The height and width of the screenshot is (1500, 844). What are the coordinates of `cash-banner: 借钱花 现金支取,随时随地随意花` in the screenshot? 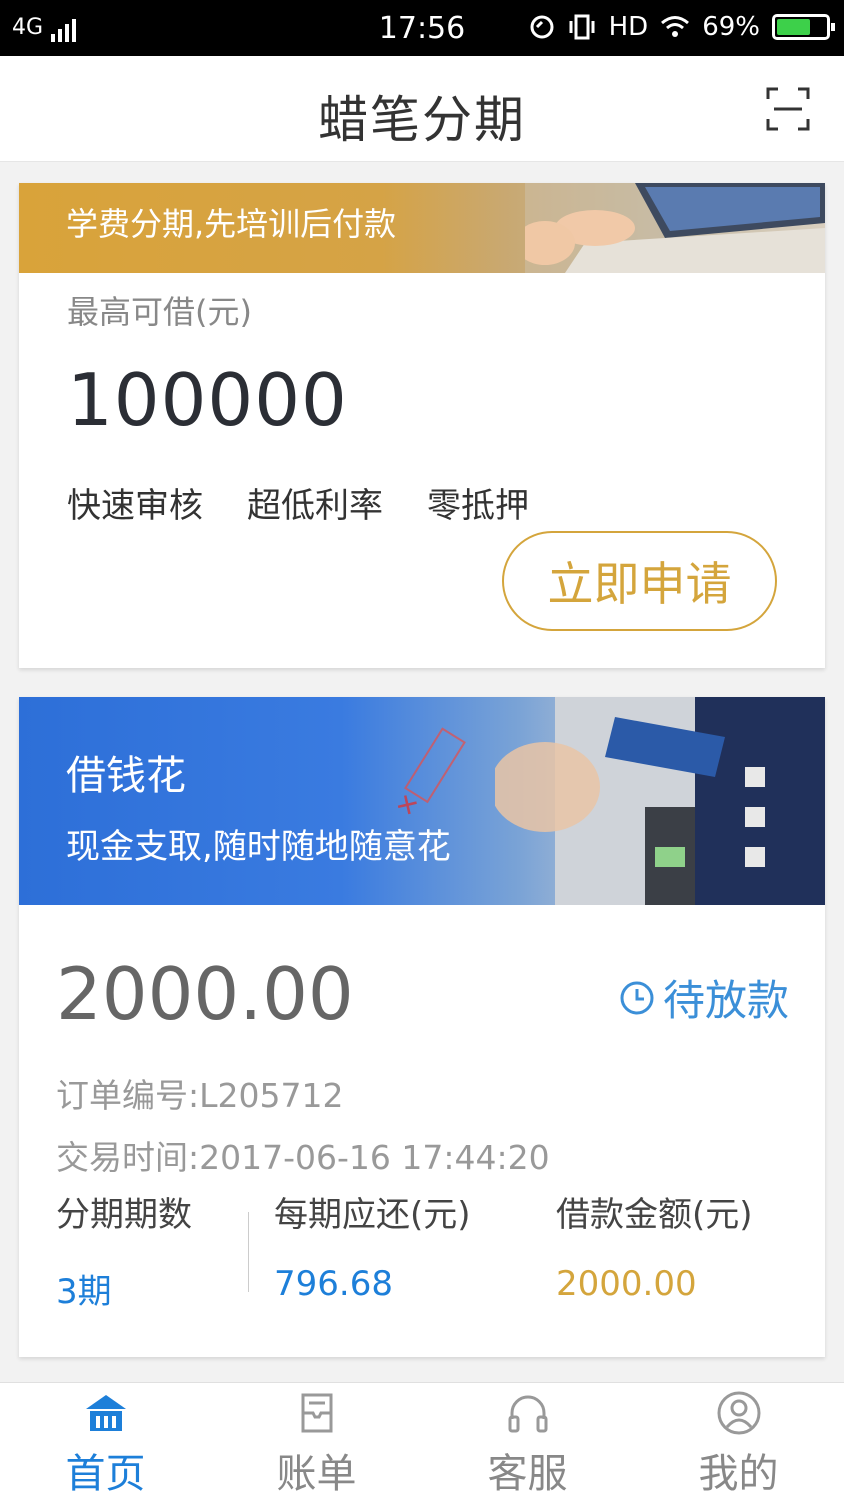 It's located at (422, 801).